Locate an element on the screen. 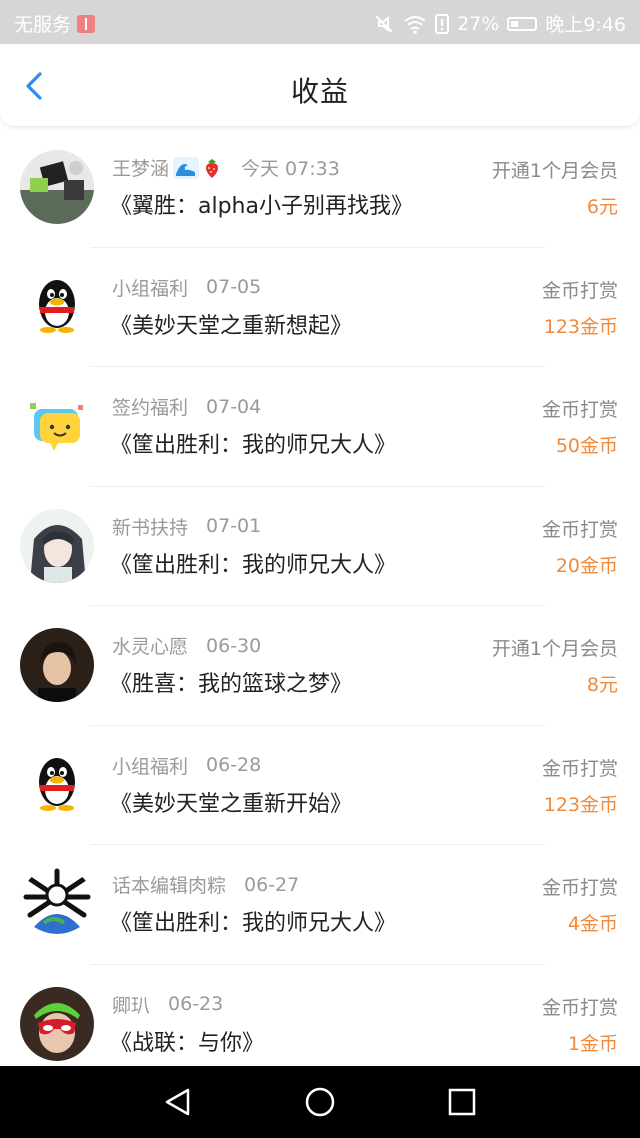 This screenshot has width=640, height=1138. amount: 8元 is located at coordinates (602, 685).